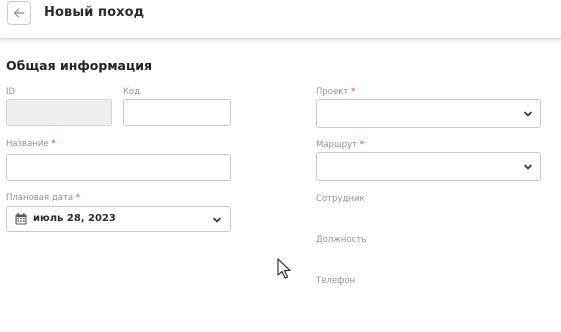 The image size is (561, 332). What do you see at coordinates (74, 218) in the screenshot?
I see `planned-date-value: июль 28, 2023` at bounding box center [74, 218].